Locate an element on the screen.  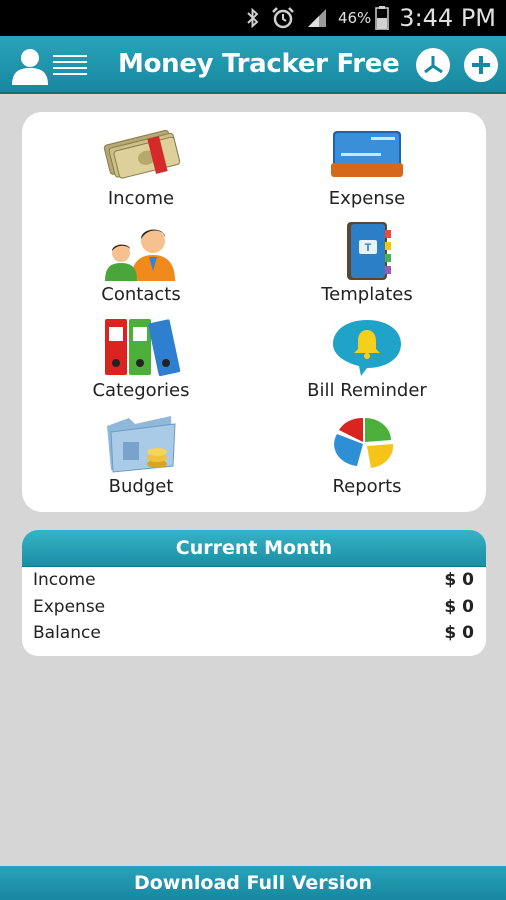
pie-chart-icon is located at coordinates (367, 443).